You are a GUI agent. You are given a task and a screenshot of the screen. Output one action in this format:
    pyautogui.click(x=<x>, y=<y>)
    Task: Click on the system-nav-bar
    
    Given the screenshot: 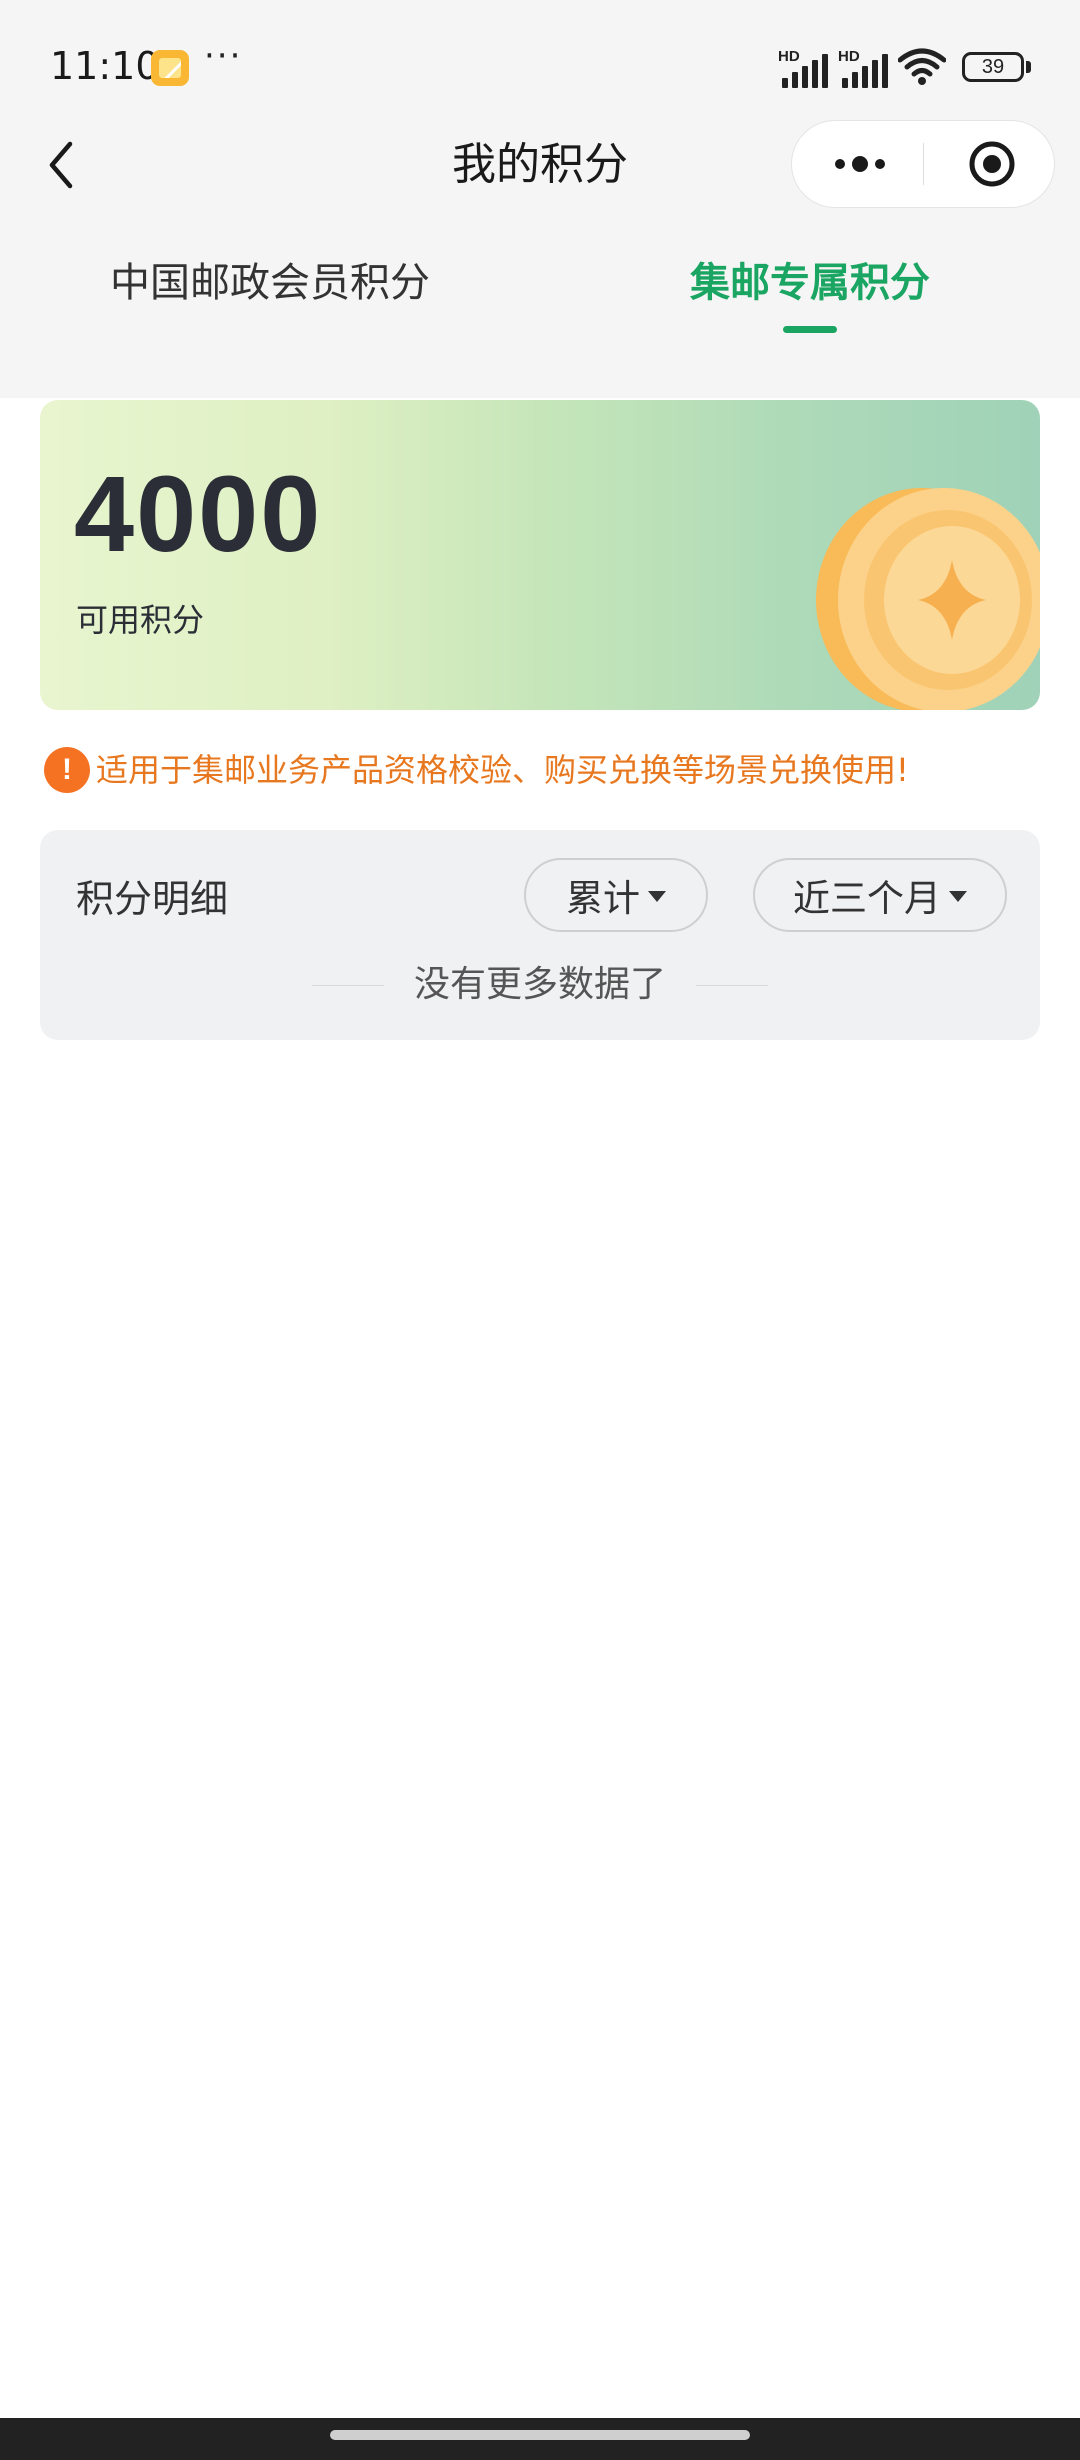 What is the action you would take?
    pyautogui.click(x=540, y=2439)
    